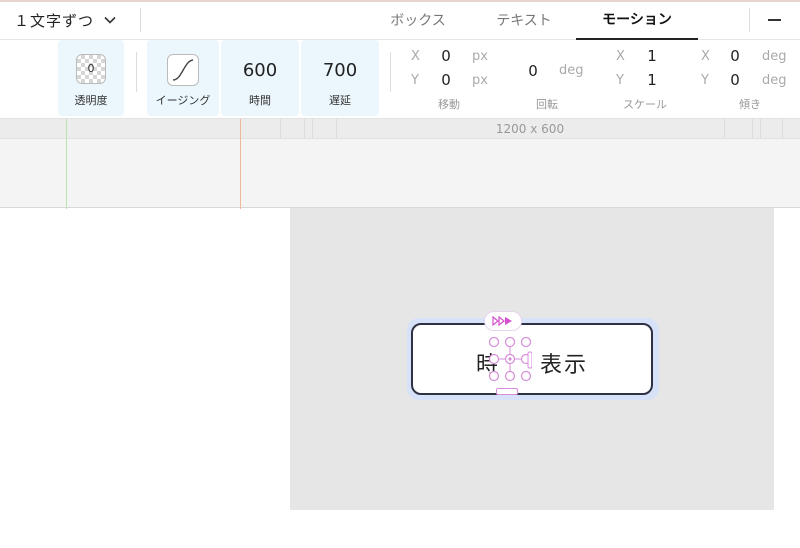 Image resolution: width=800 pixels, height=548 pixels. Describe the element at coordinates (183, 100) in the screenshot. I see `easing-label: イージング` at that location.